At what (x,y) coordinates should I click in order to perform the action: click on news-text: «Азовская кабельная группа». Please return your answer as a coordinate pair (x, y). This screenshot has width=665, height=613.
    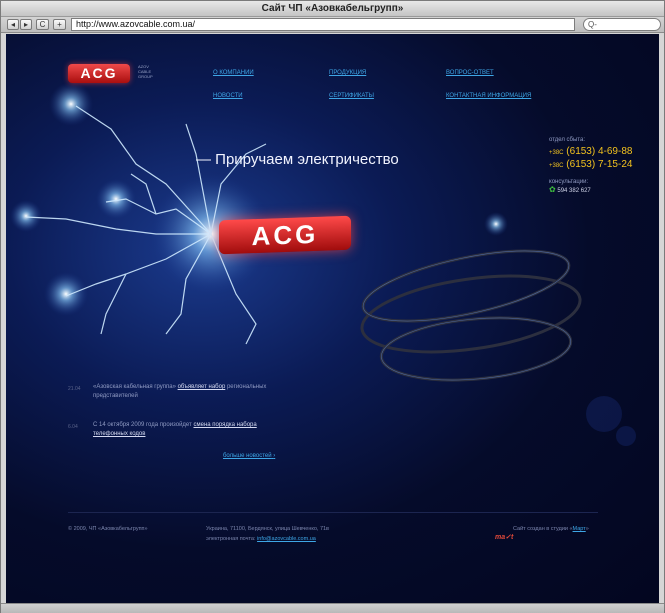
    Looking at the image, I should click on (134, 387).